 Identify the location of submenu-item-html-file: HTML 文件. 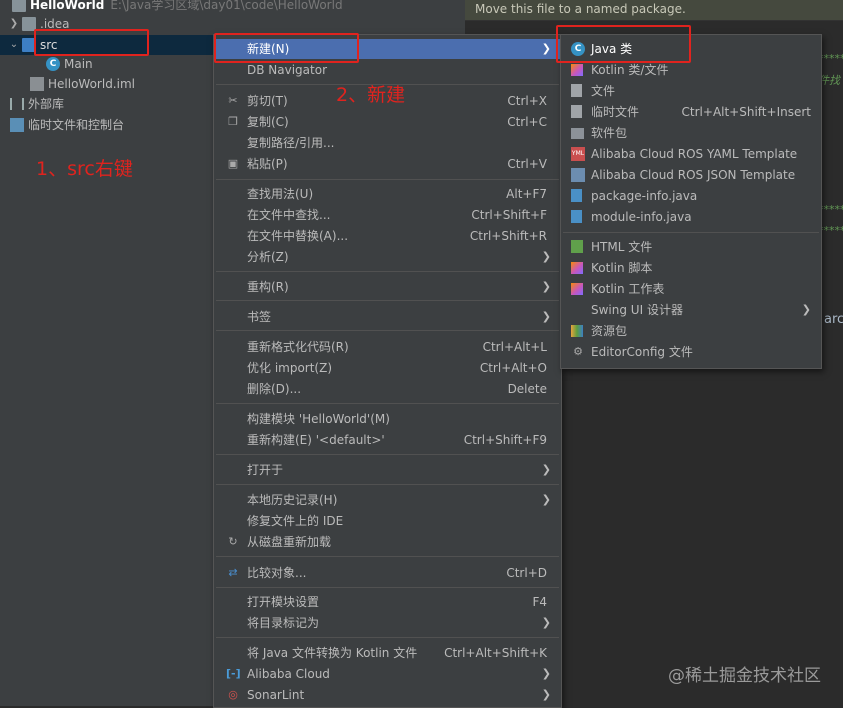
(691, 247).